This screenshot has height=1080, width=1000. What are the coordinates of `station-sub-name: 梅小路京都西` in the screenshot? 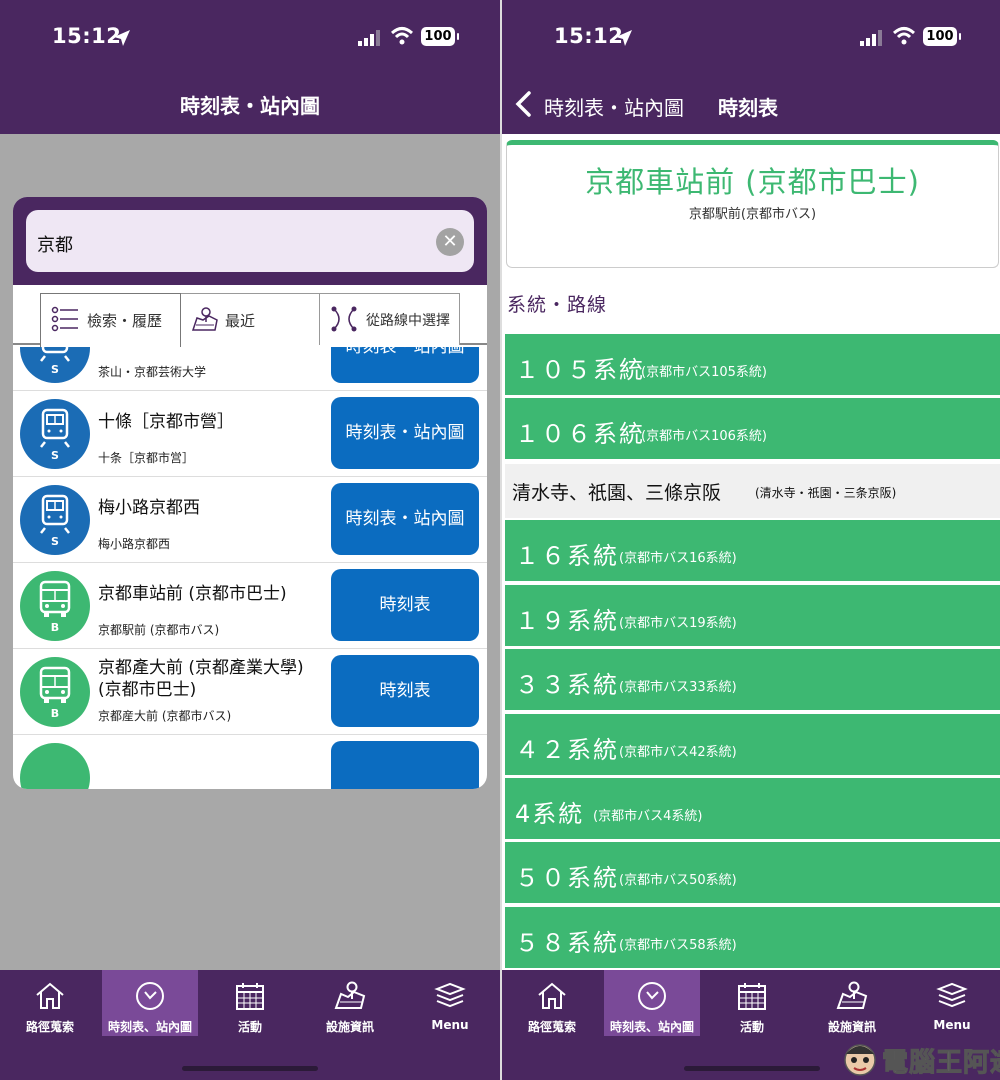 It's located at (134, 544).